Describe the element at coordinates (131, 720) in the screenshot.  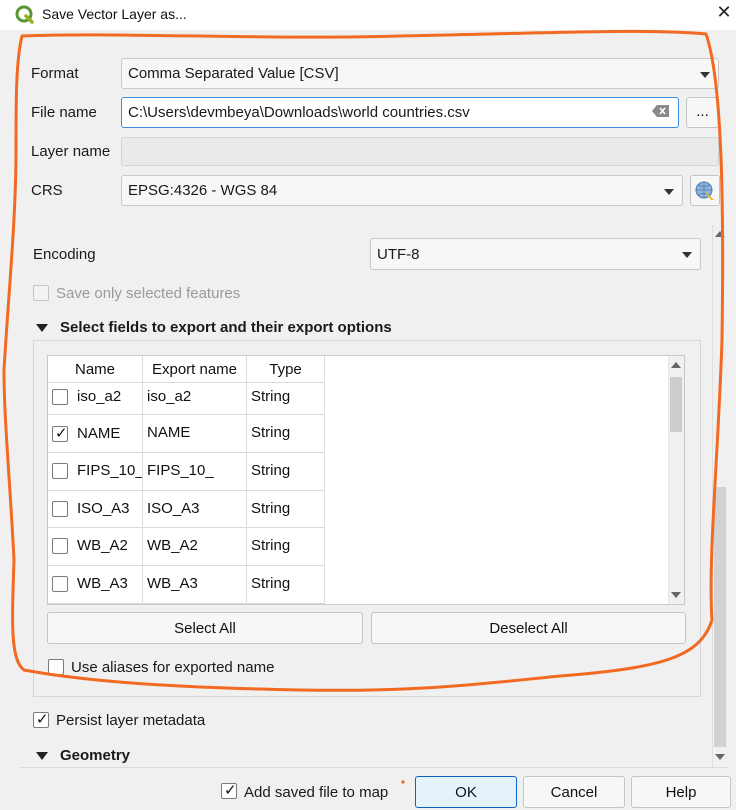
I see `persist-metadata-label: Persist layer metadata` at that location.